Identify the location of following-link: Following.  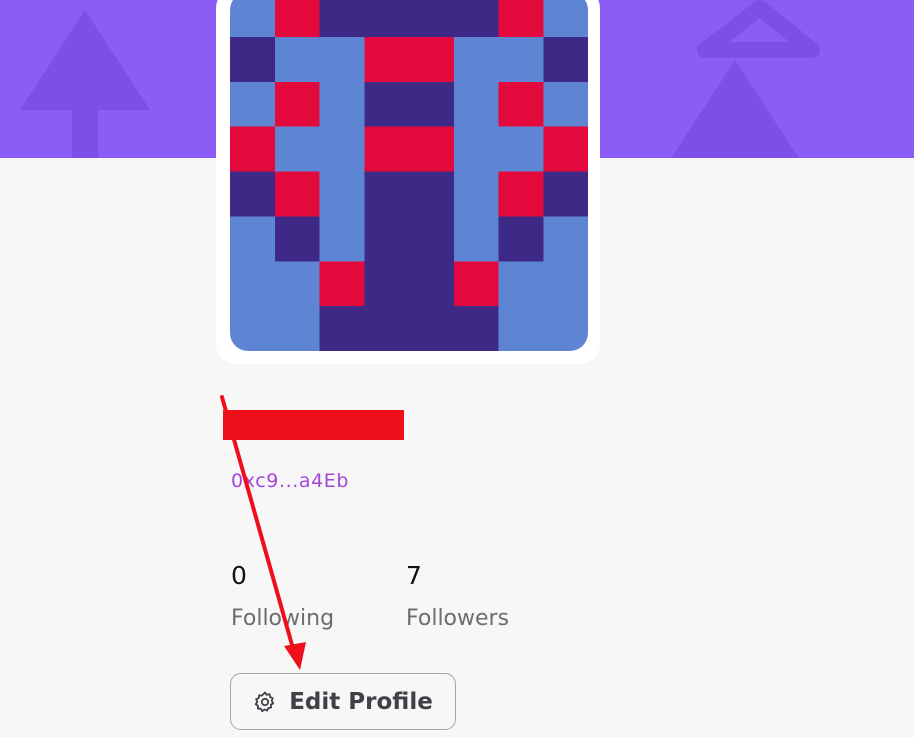
(282, 618).